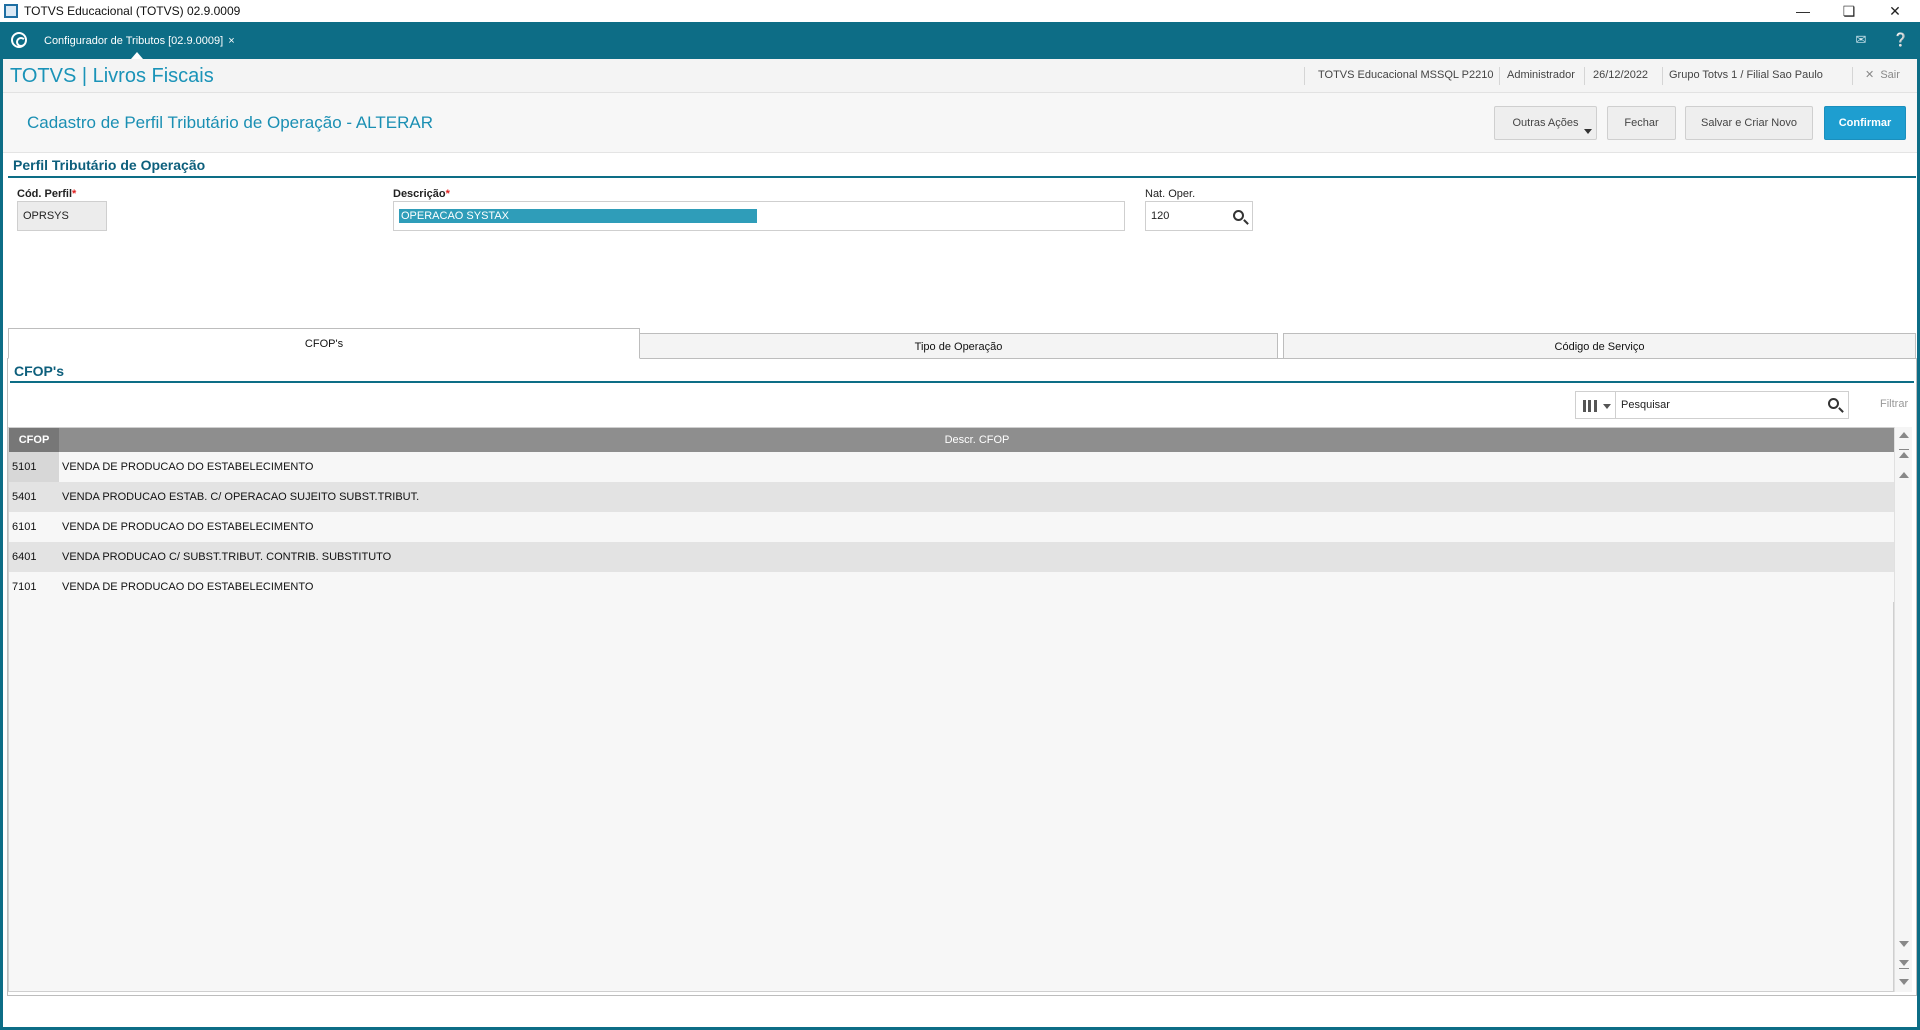 The image size is (1920, 1030). Describe the element at coordinates (24, 467) in the screenshot. I see `cell-cfop: 5101` at that location.